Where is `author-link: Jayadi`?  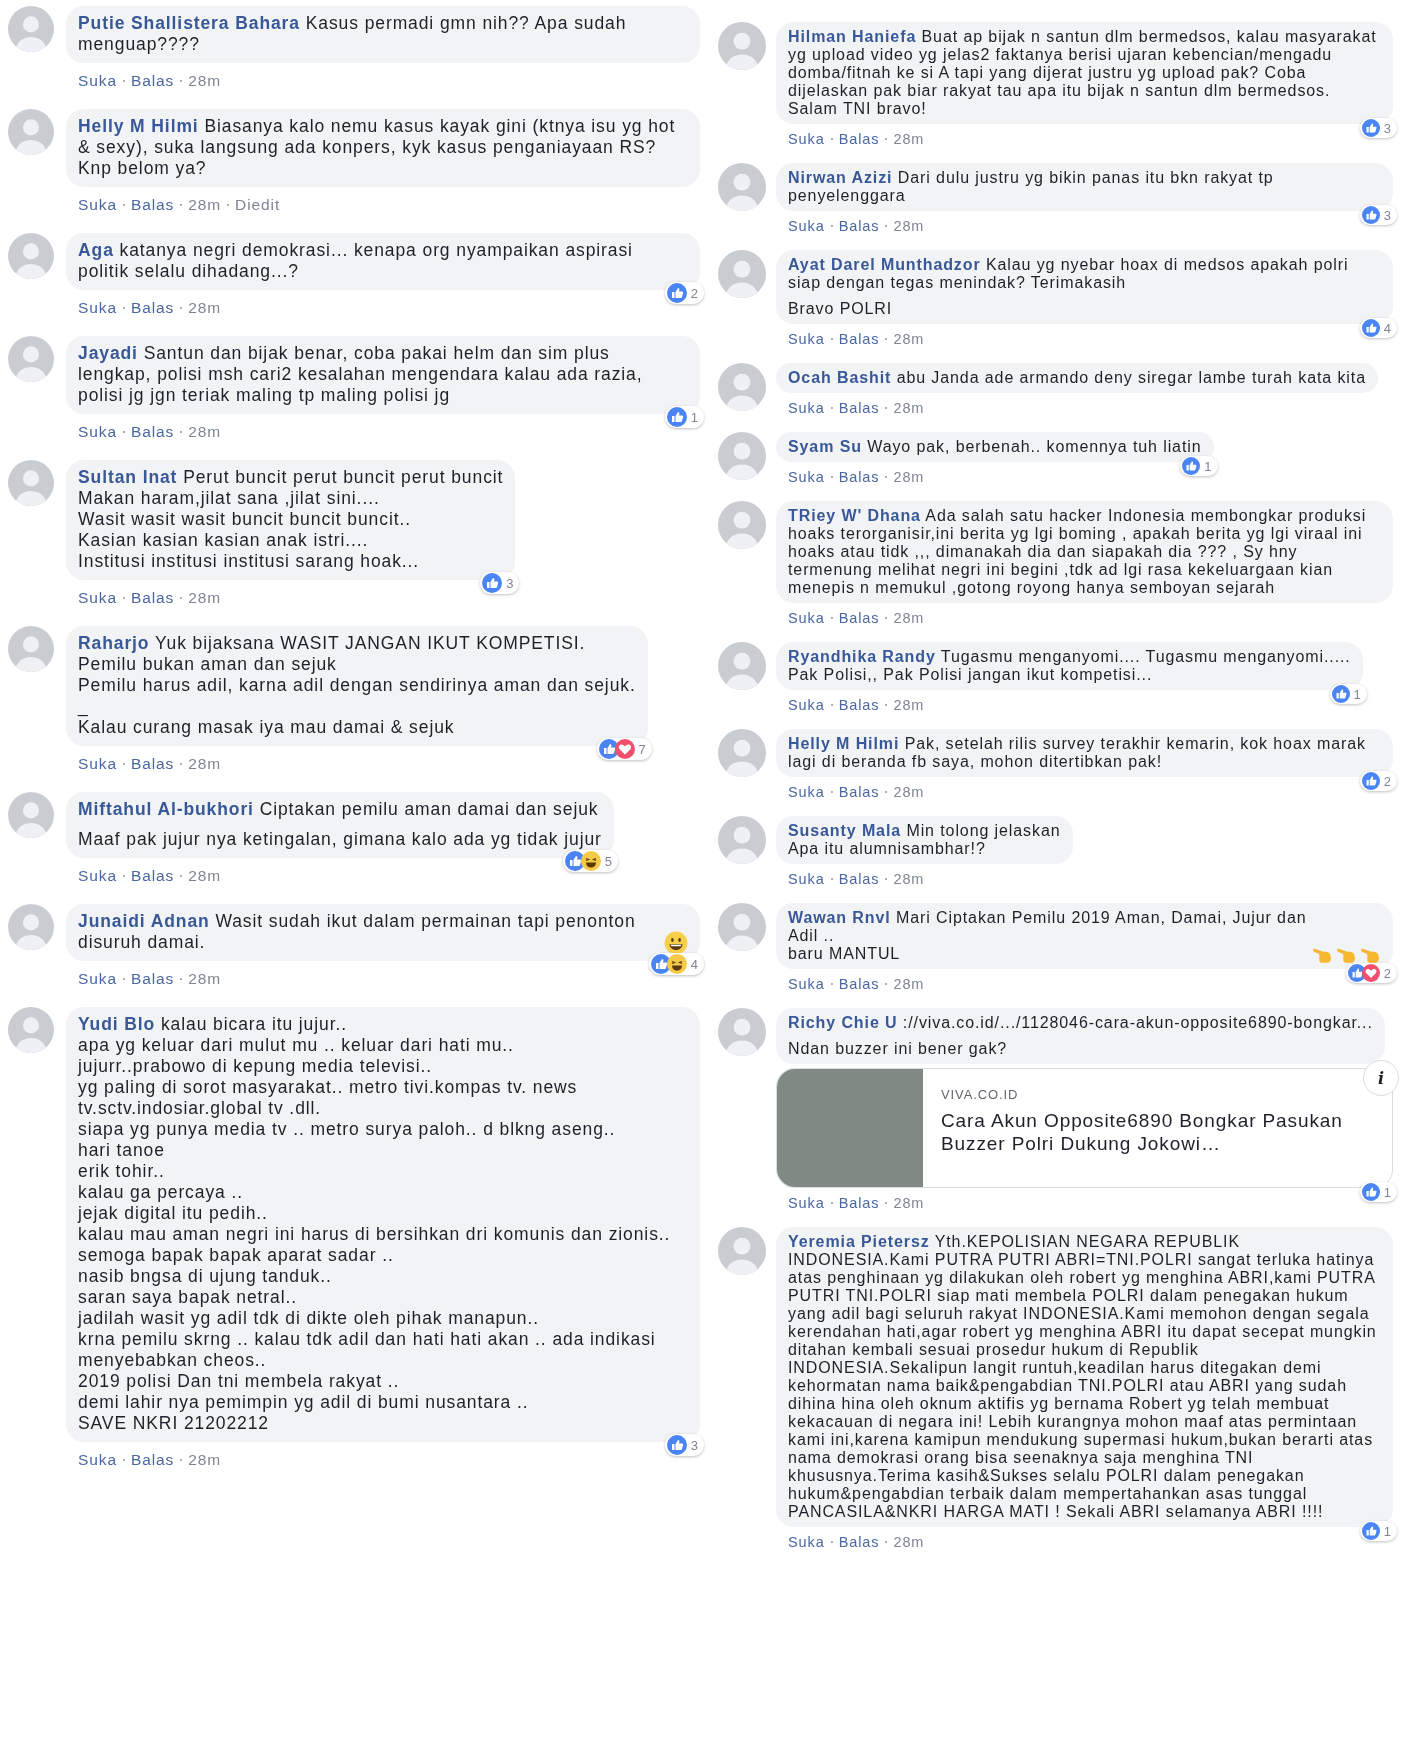
author-link: Jayadi is located at coordinates (108, 353).